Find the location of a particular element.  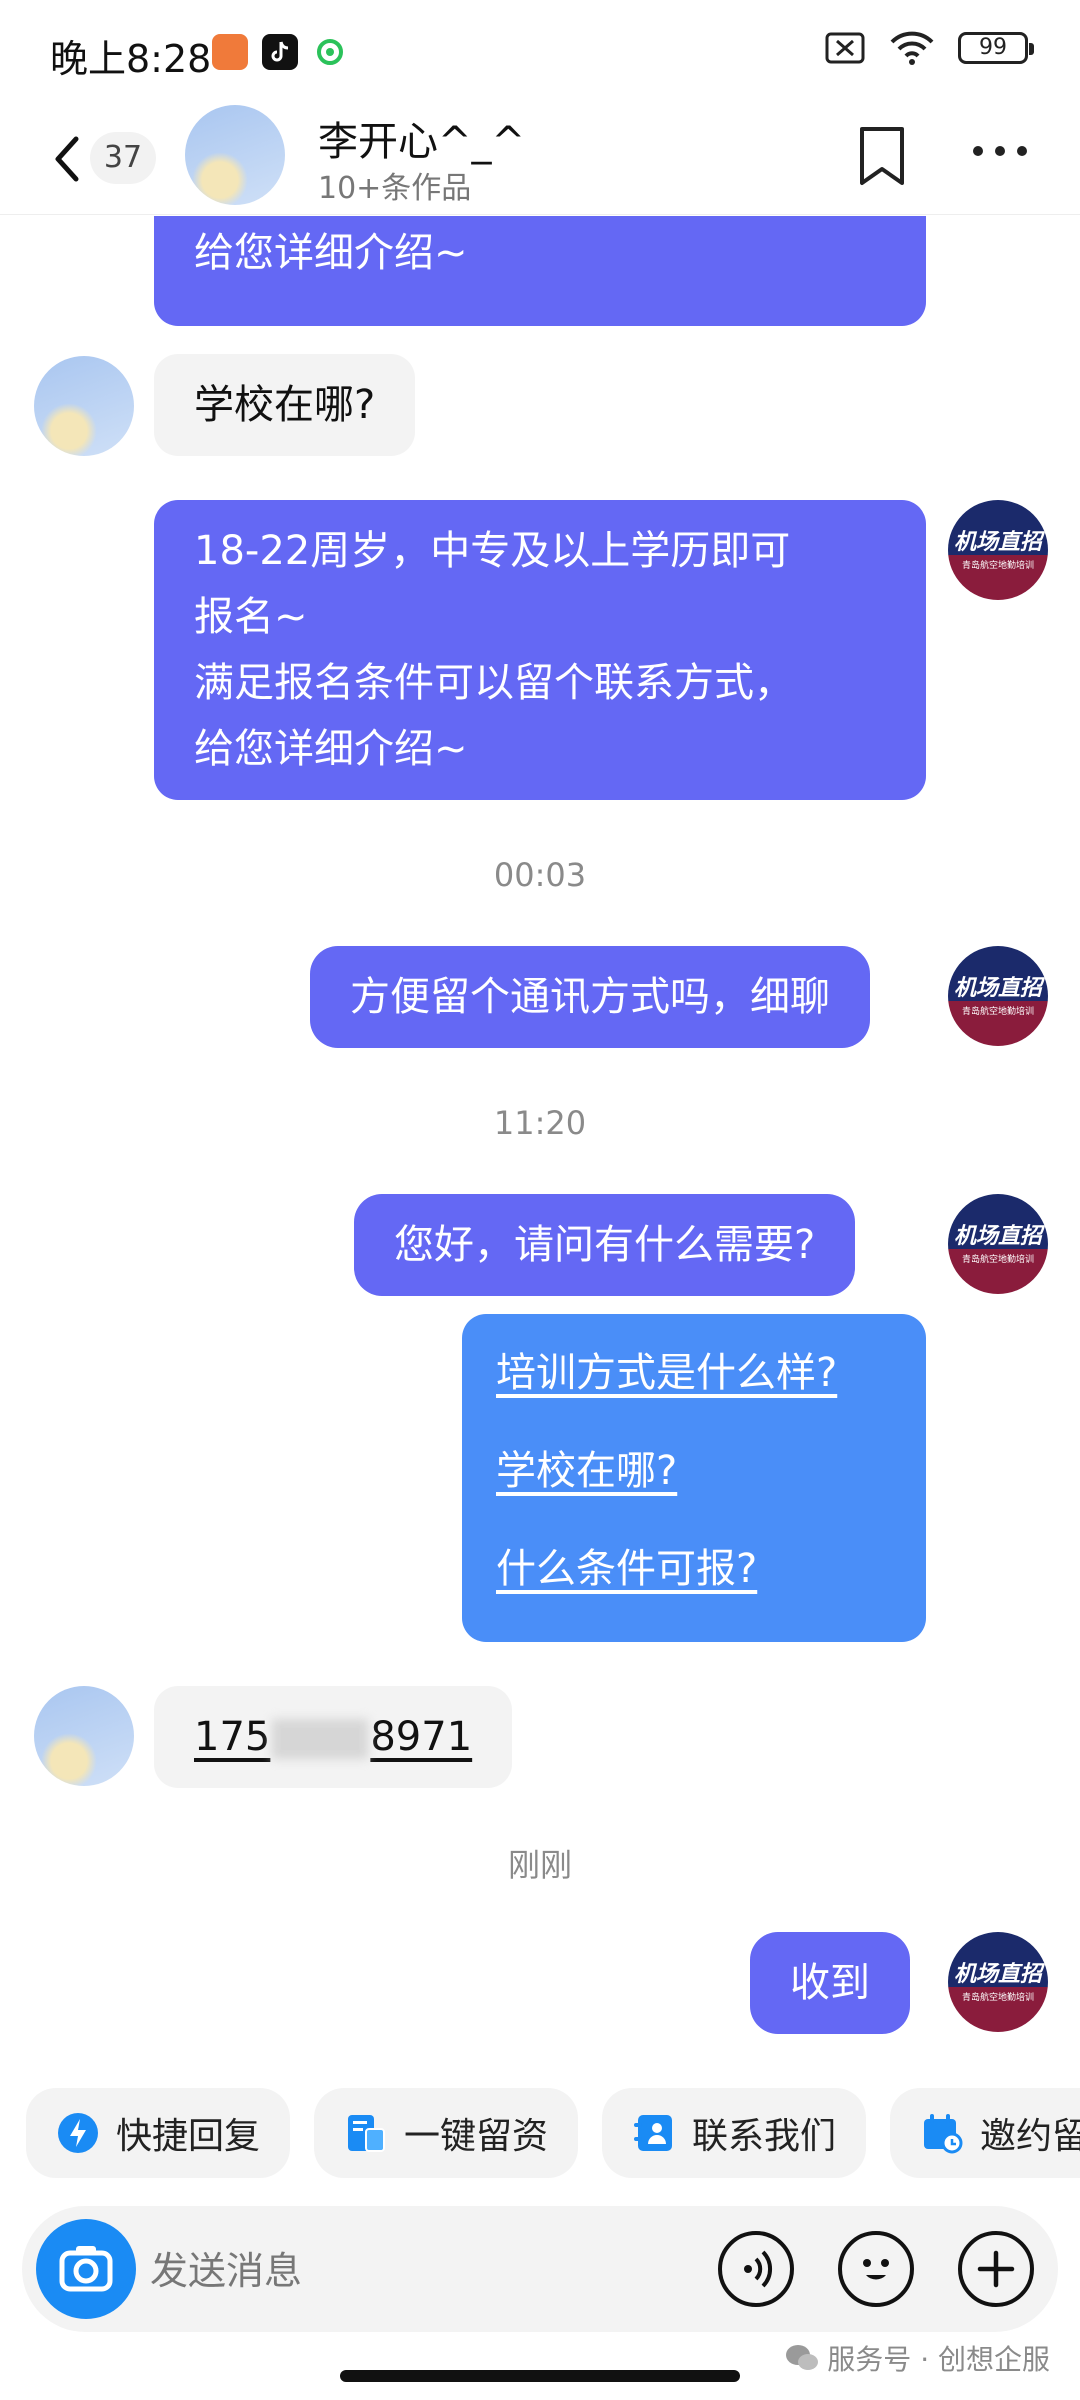

message-text: 您好，请问有什么需要? is located at coordinates (605, 1245).